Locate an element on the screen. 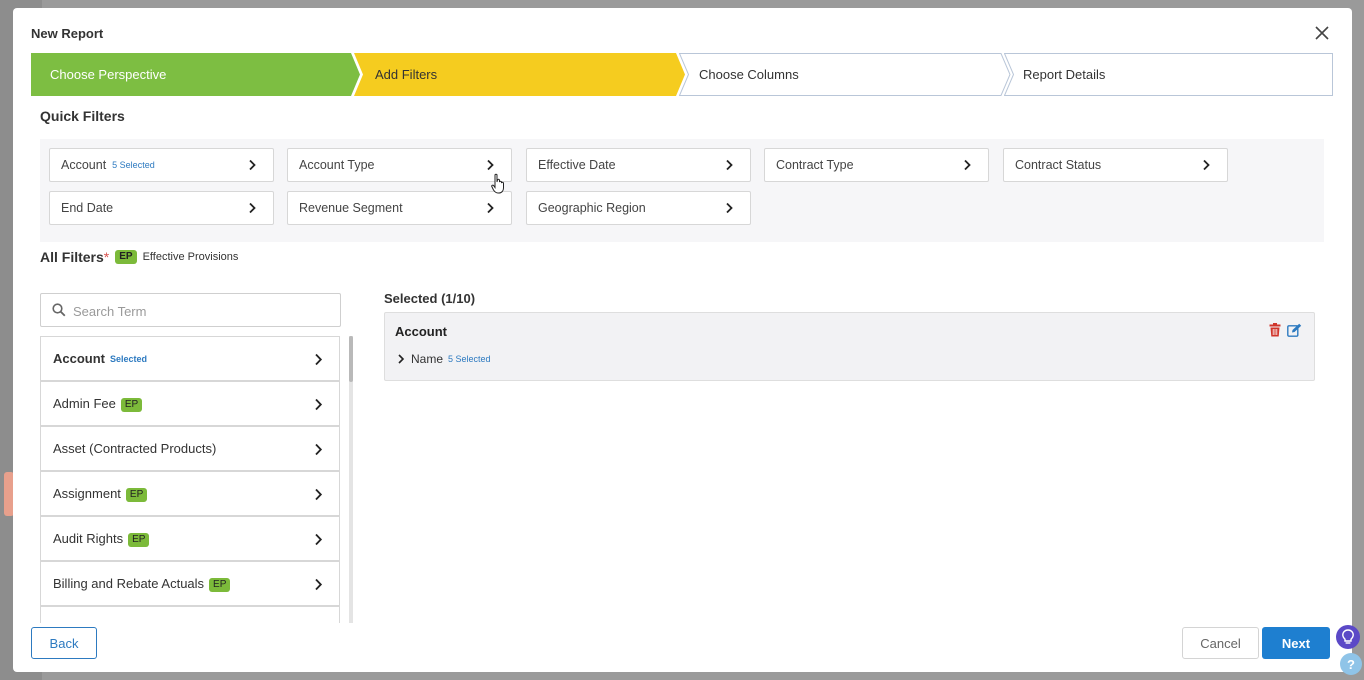 The width and height of the screenshot is (1364, 680). search-input is located at coordinates (203, 311).